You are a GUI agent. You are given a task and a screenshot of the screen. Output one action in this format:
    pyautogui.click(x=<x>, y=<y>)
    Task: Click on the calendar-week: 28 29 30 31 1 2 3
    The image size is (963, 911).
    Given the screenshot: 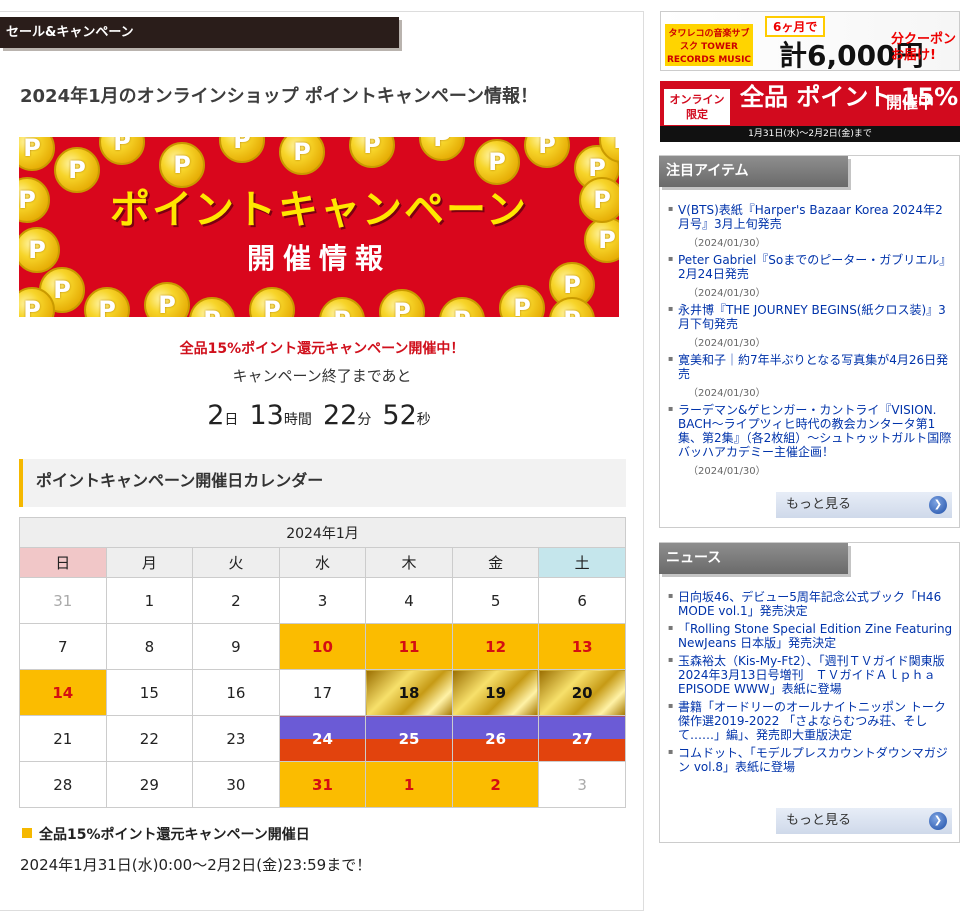 What is the action you would take?
    pyautogui.click(x=322, y=784)
    